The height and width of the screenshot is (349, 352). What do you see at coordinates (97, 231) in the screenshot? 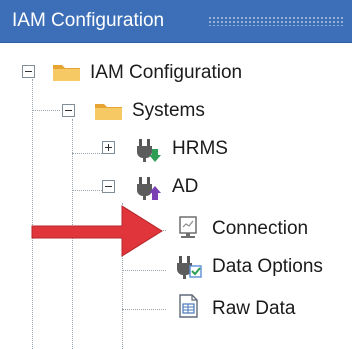
I see `red-arrow-icon` at bounding box center [97, 231].